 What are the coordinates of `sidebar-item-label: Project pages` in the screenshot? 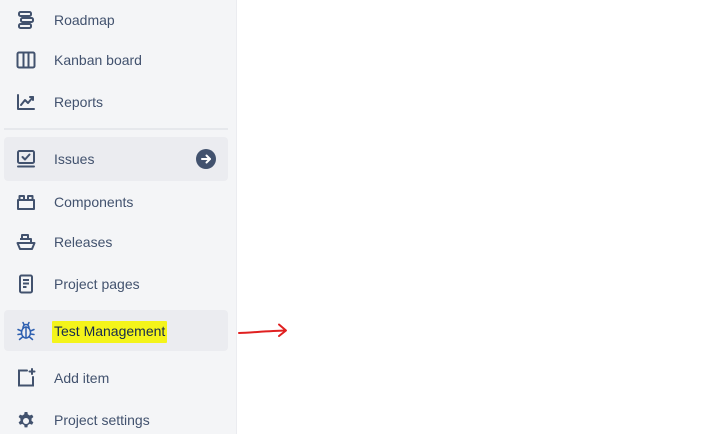 It's located at (97, 284).